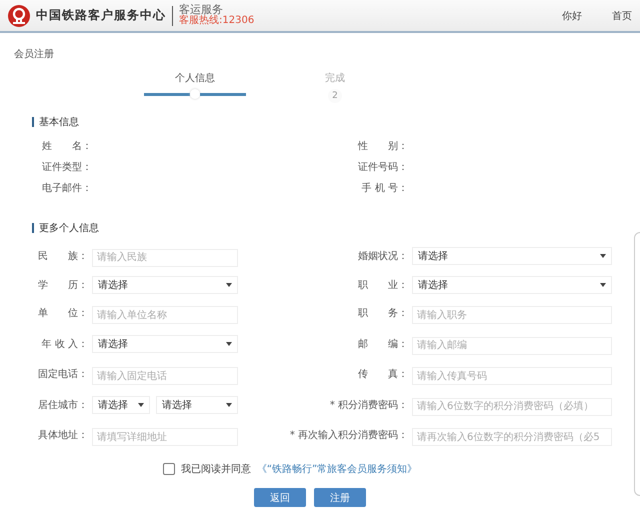  Describe the element at coordinates (335, 78) in the screenshot. I see `step-label: 完成` at that location.